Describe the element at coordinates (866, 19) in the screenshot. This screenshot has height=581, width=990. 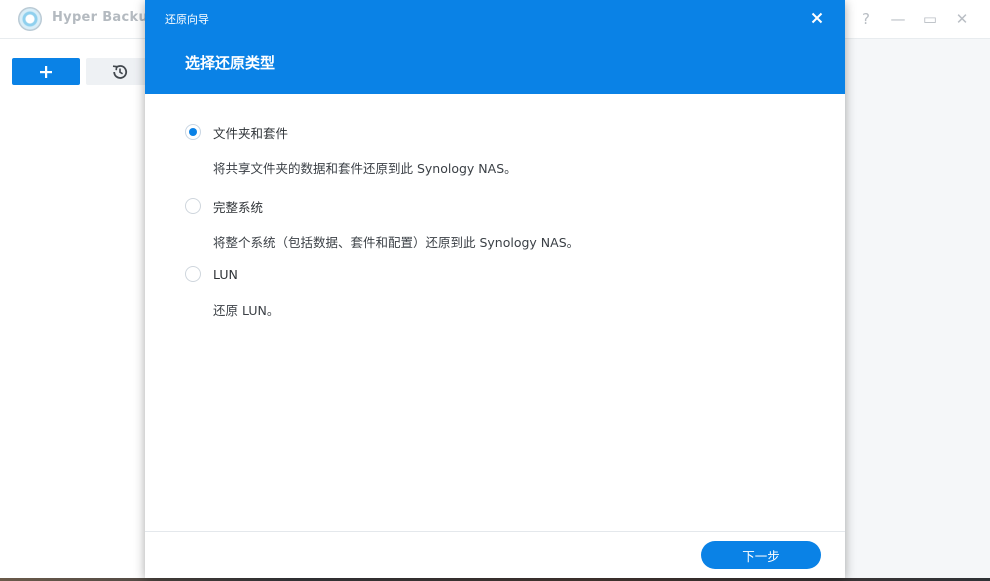
I see `help-icon: ?` at that location.